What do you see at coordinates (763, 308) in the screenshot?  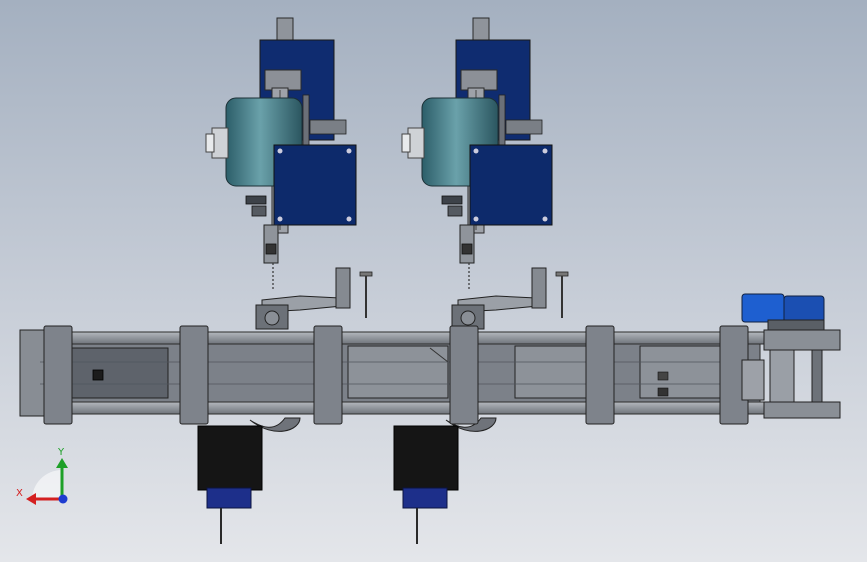 I see `gearmotor` at bounding box center [763, 308].